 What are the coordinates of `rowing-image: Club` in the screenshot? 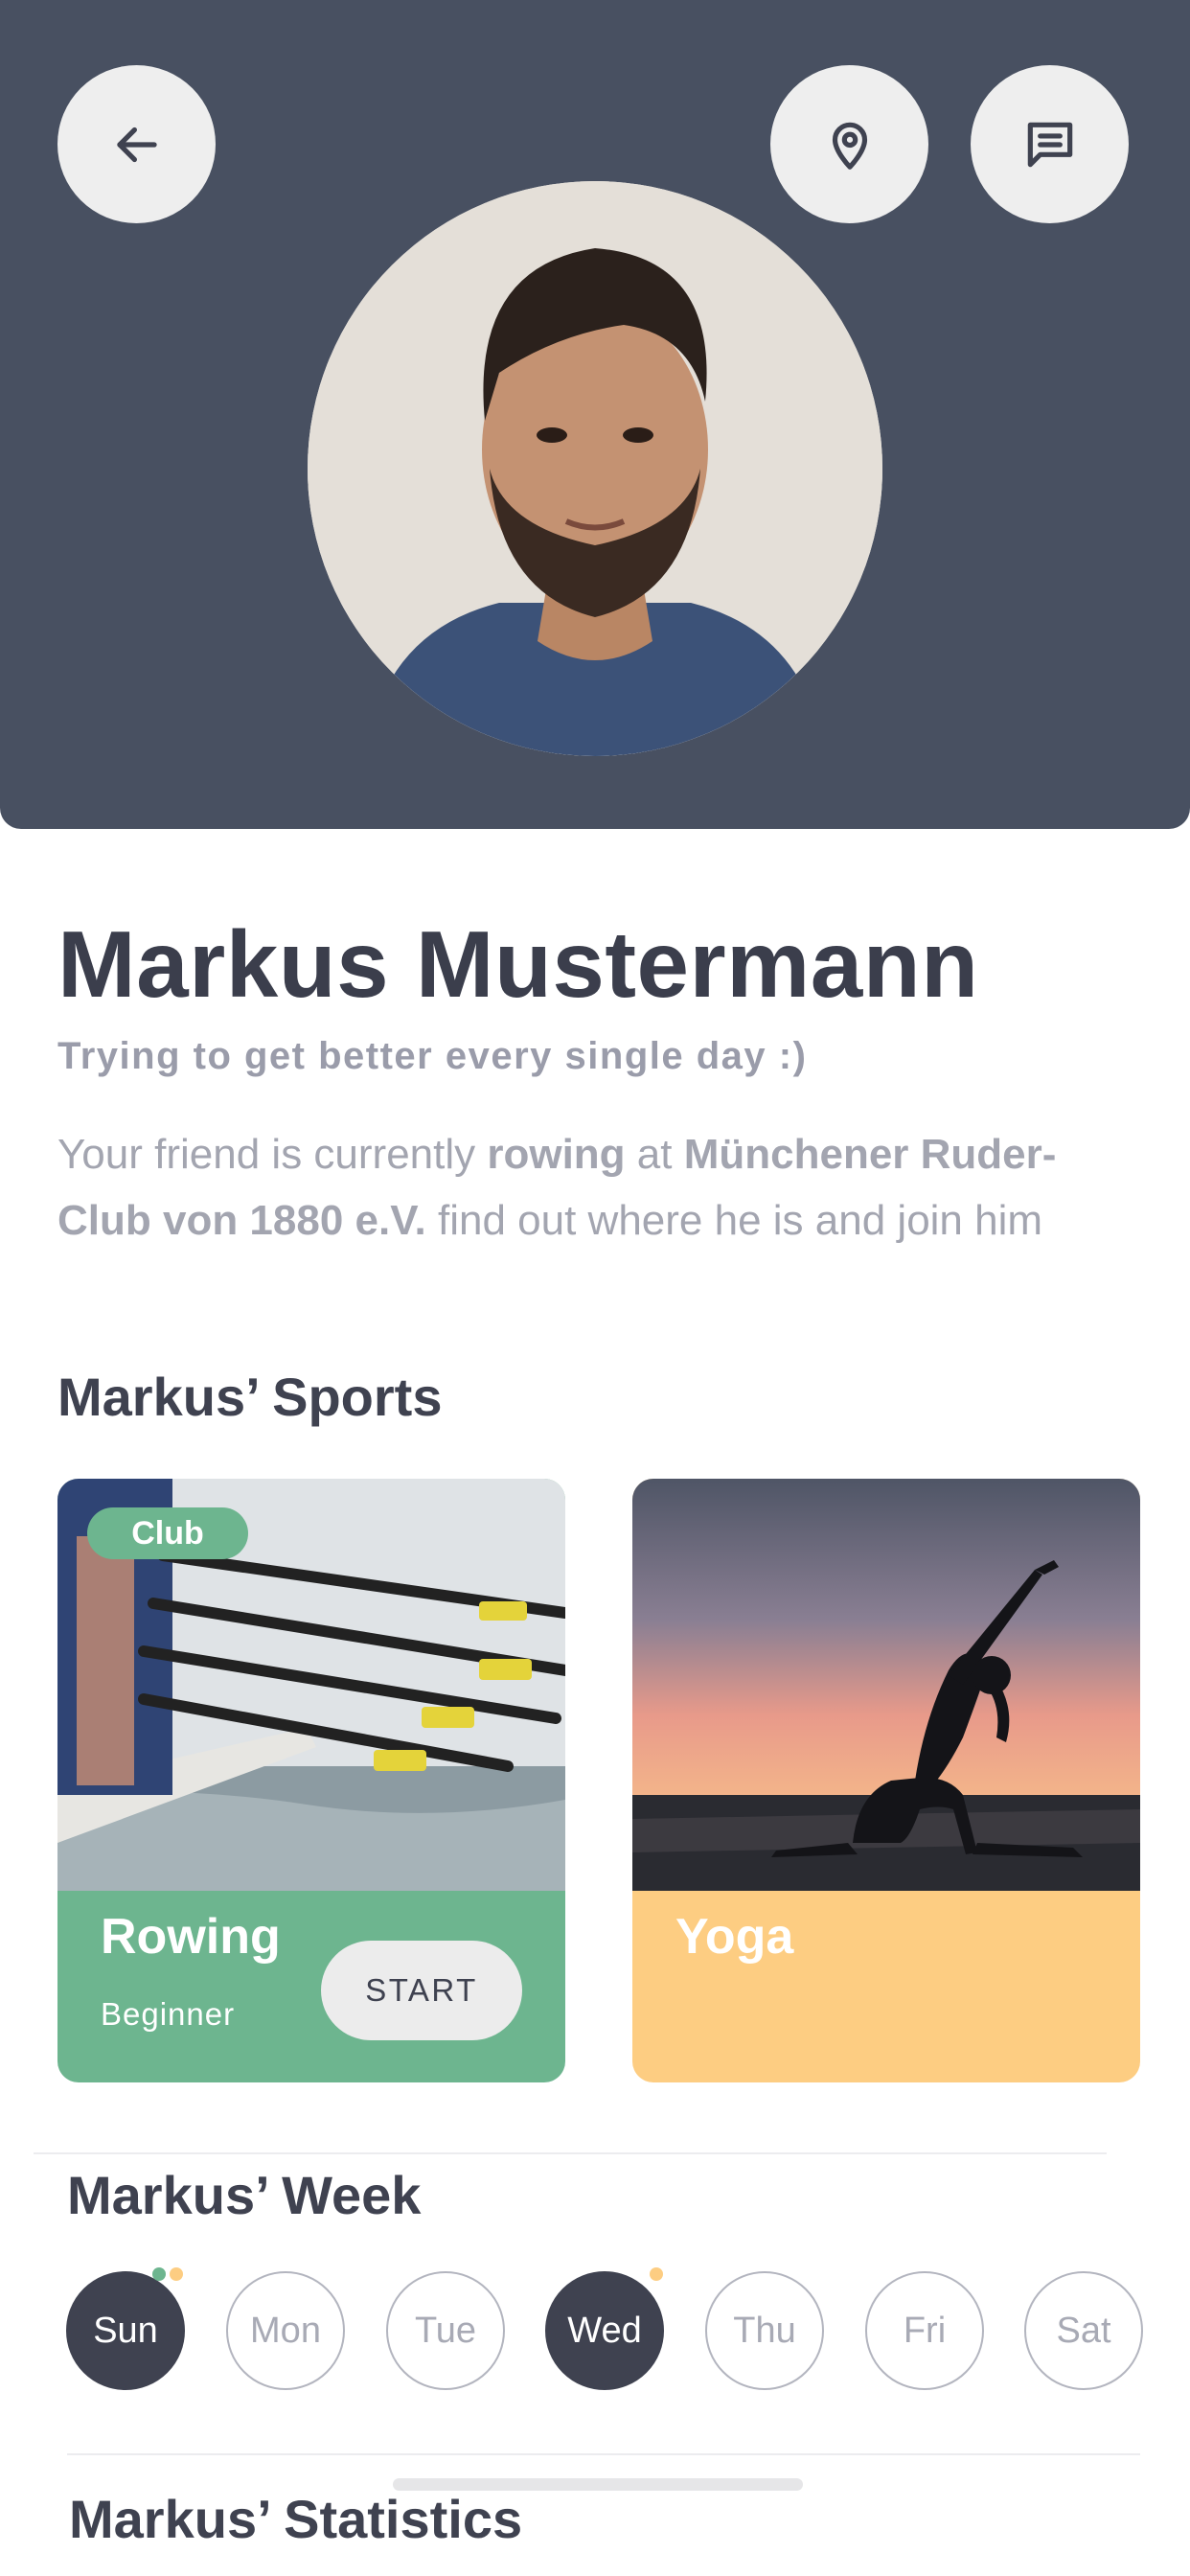 It's located at (311, 1685).